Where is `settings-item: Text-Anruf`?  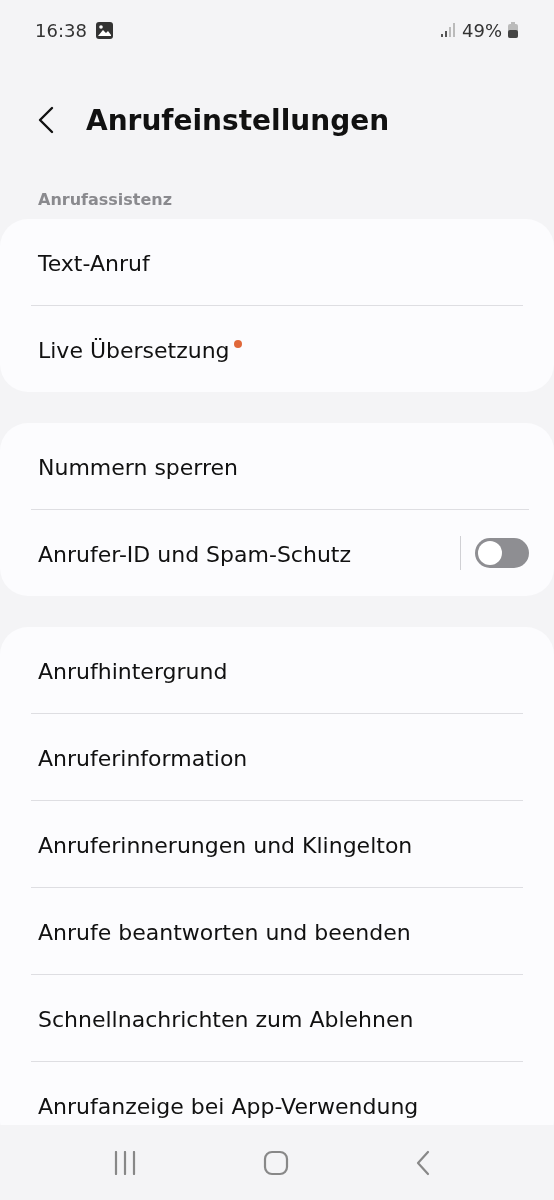
settings-item: Text-Anruf is located at coordinates (277, 262).